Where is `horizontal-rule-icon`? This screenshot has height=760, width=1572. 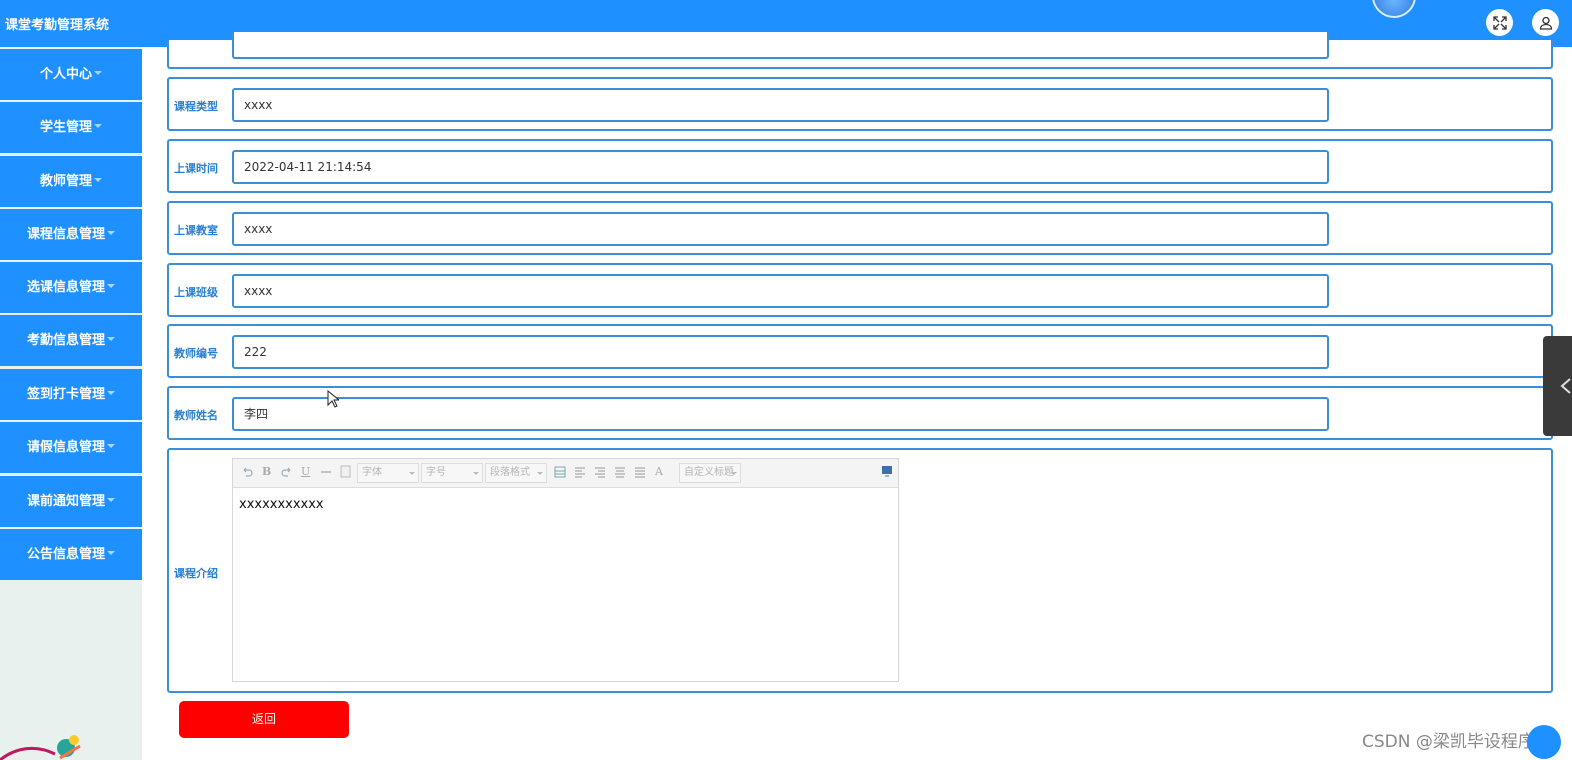
horizontal-rule-icon is located at coordinates (326, 472).